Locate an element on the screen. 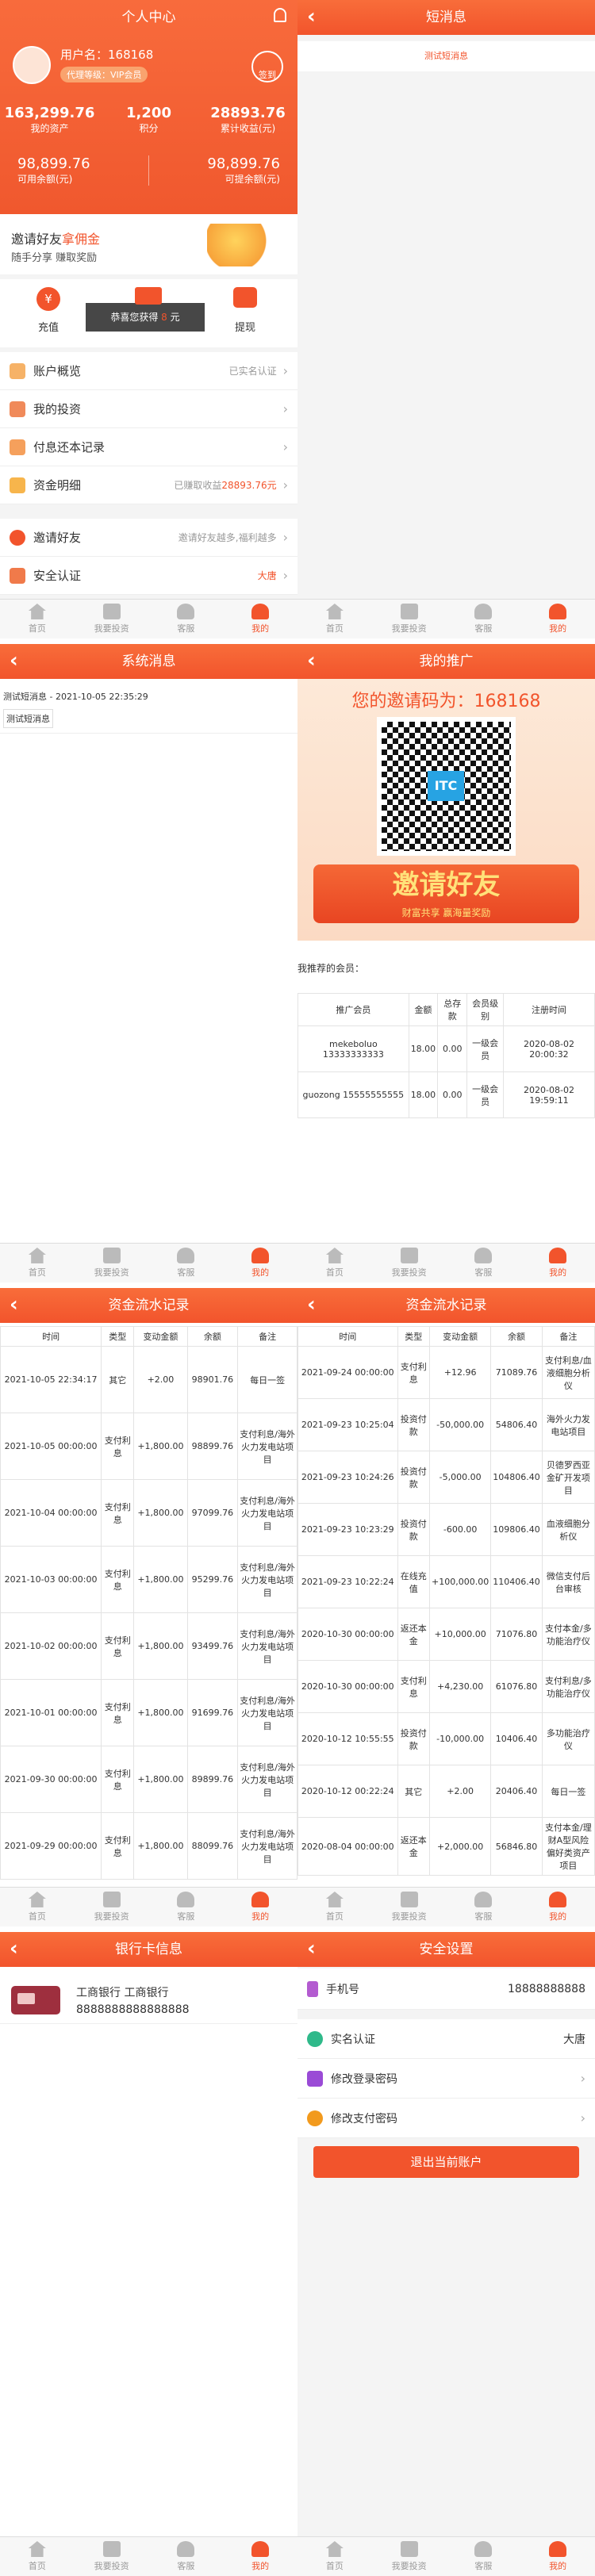  cell: 2021-10-05 22:34:17 is located at coordinates (51, 1380).